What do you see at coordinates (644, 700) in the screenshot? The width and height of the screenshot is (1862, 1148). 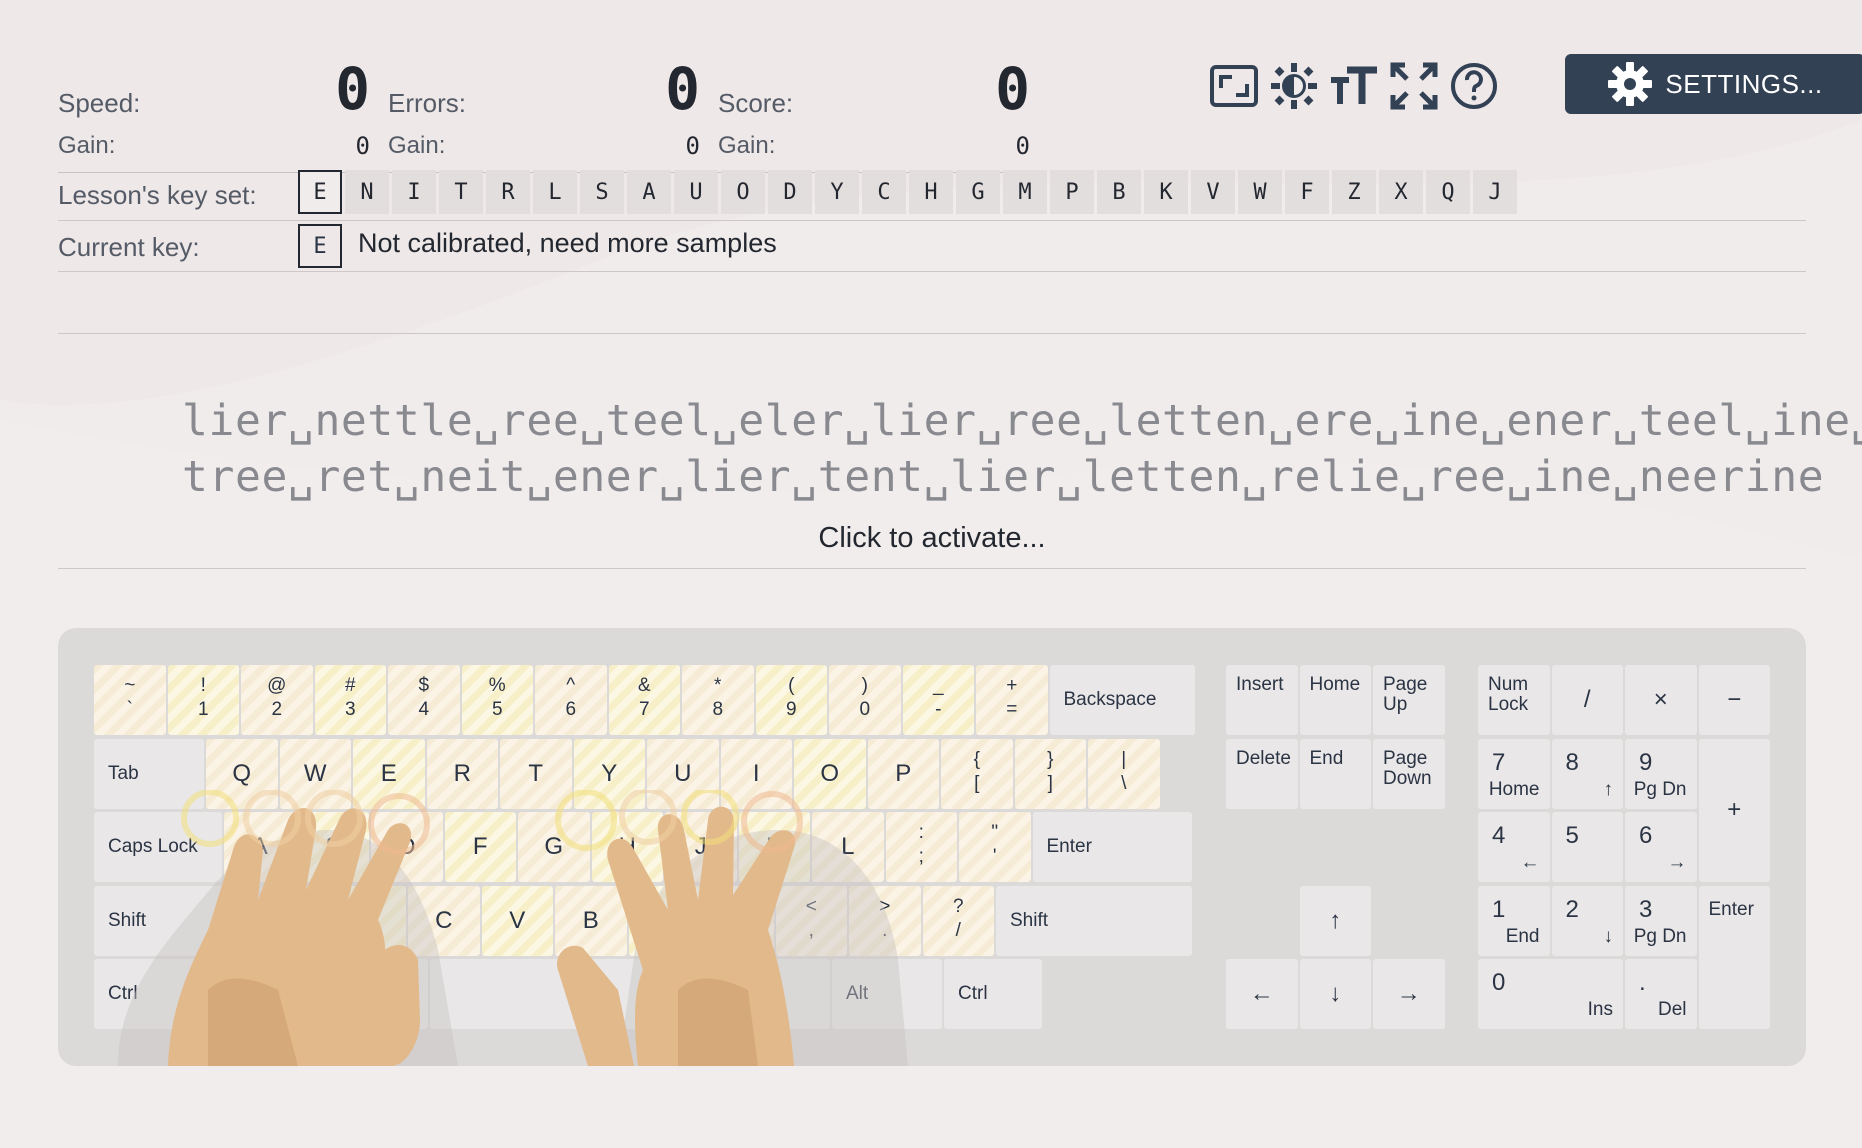 I see `key-7: & 7` at bounding box center [644, 700].